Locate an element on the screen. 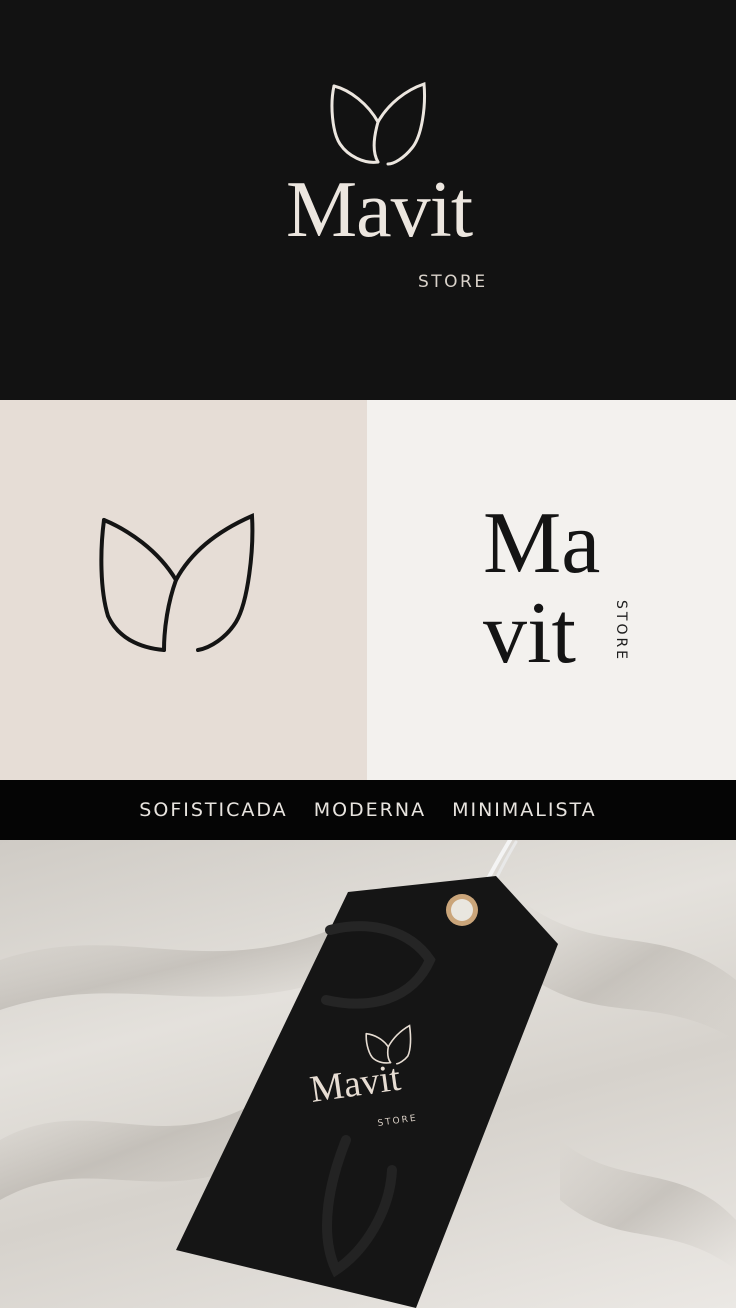  stacked-wordmark-panel: Ma vit STORE is located at coordinates (551, 590).